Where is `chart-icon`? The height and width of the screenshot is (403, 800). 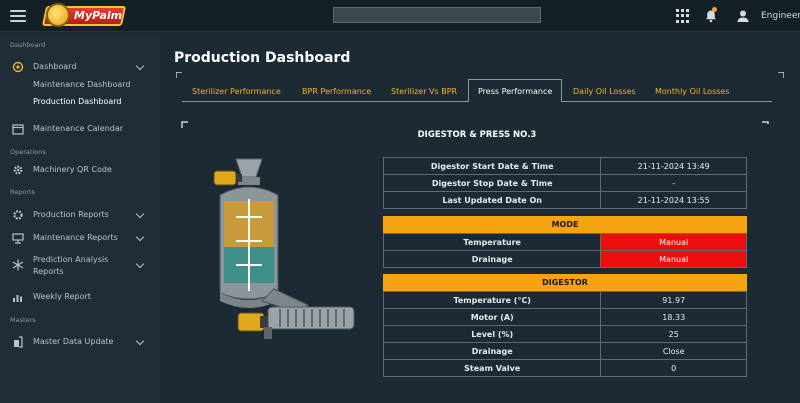 chart-icon is located at coordinates (17, 298).